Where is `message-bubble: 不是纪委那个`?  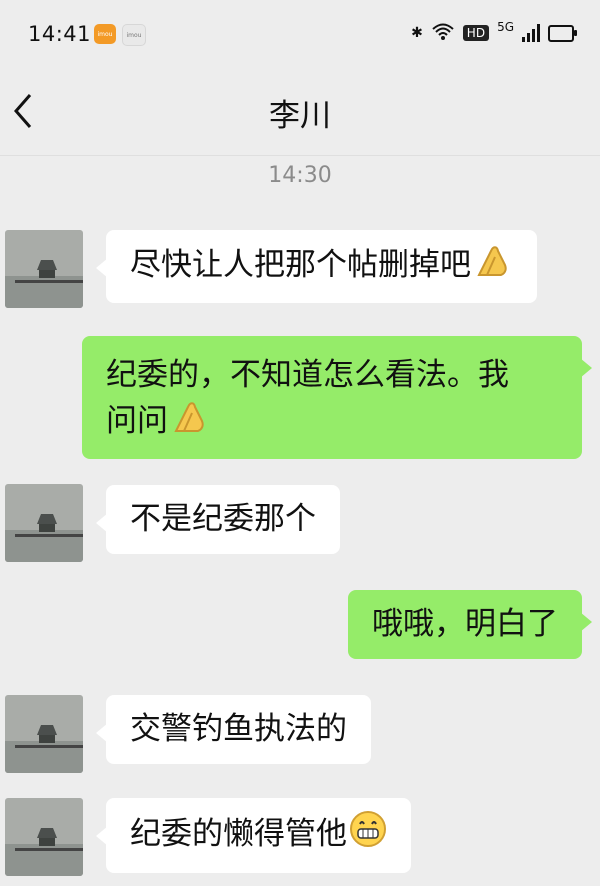 message-bubble: 不是纪委那个 is located at coordinates (218, 519).